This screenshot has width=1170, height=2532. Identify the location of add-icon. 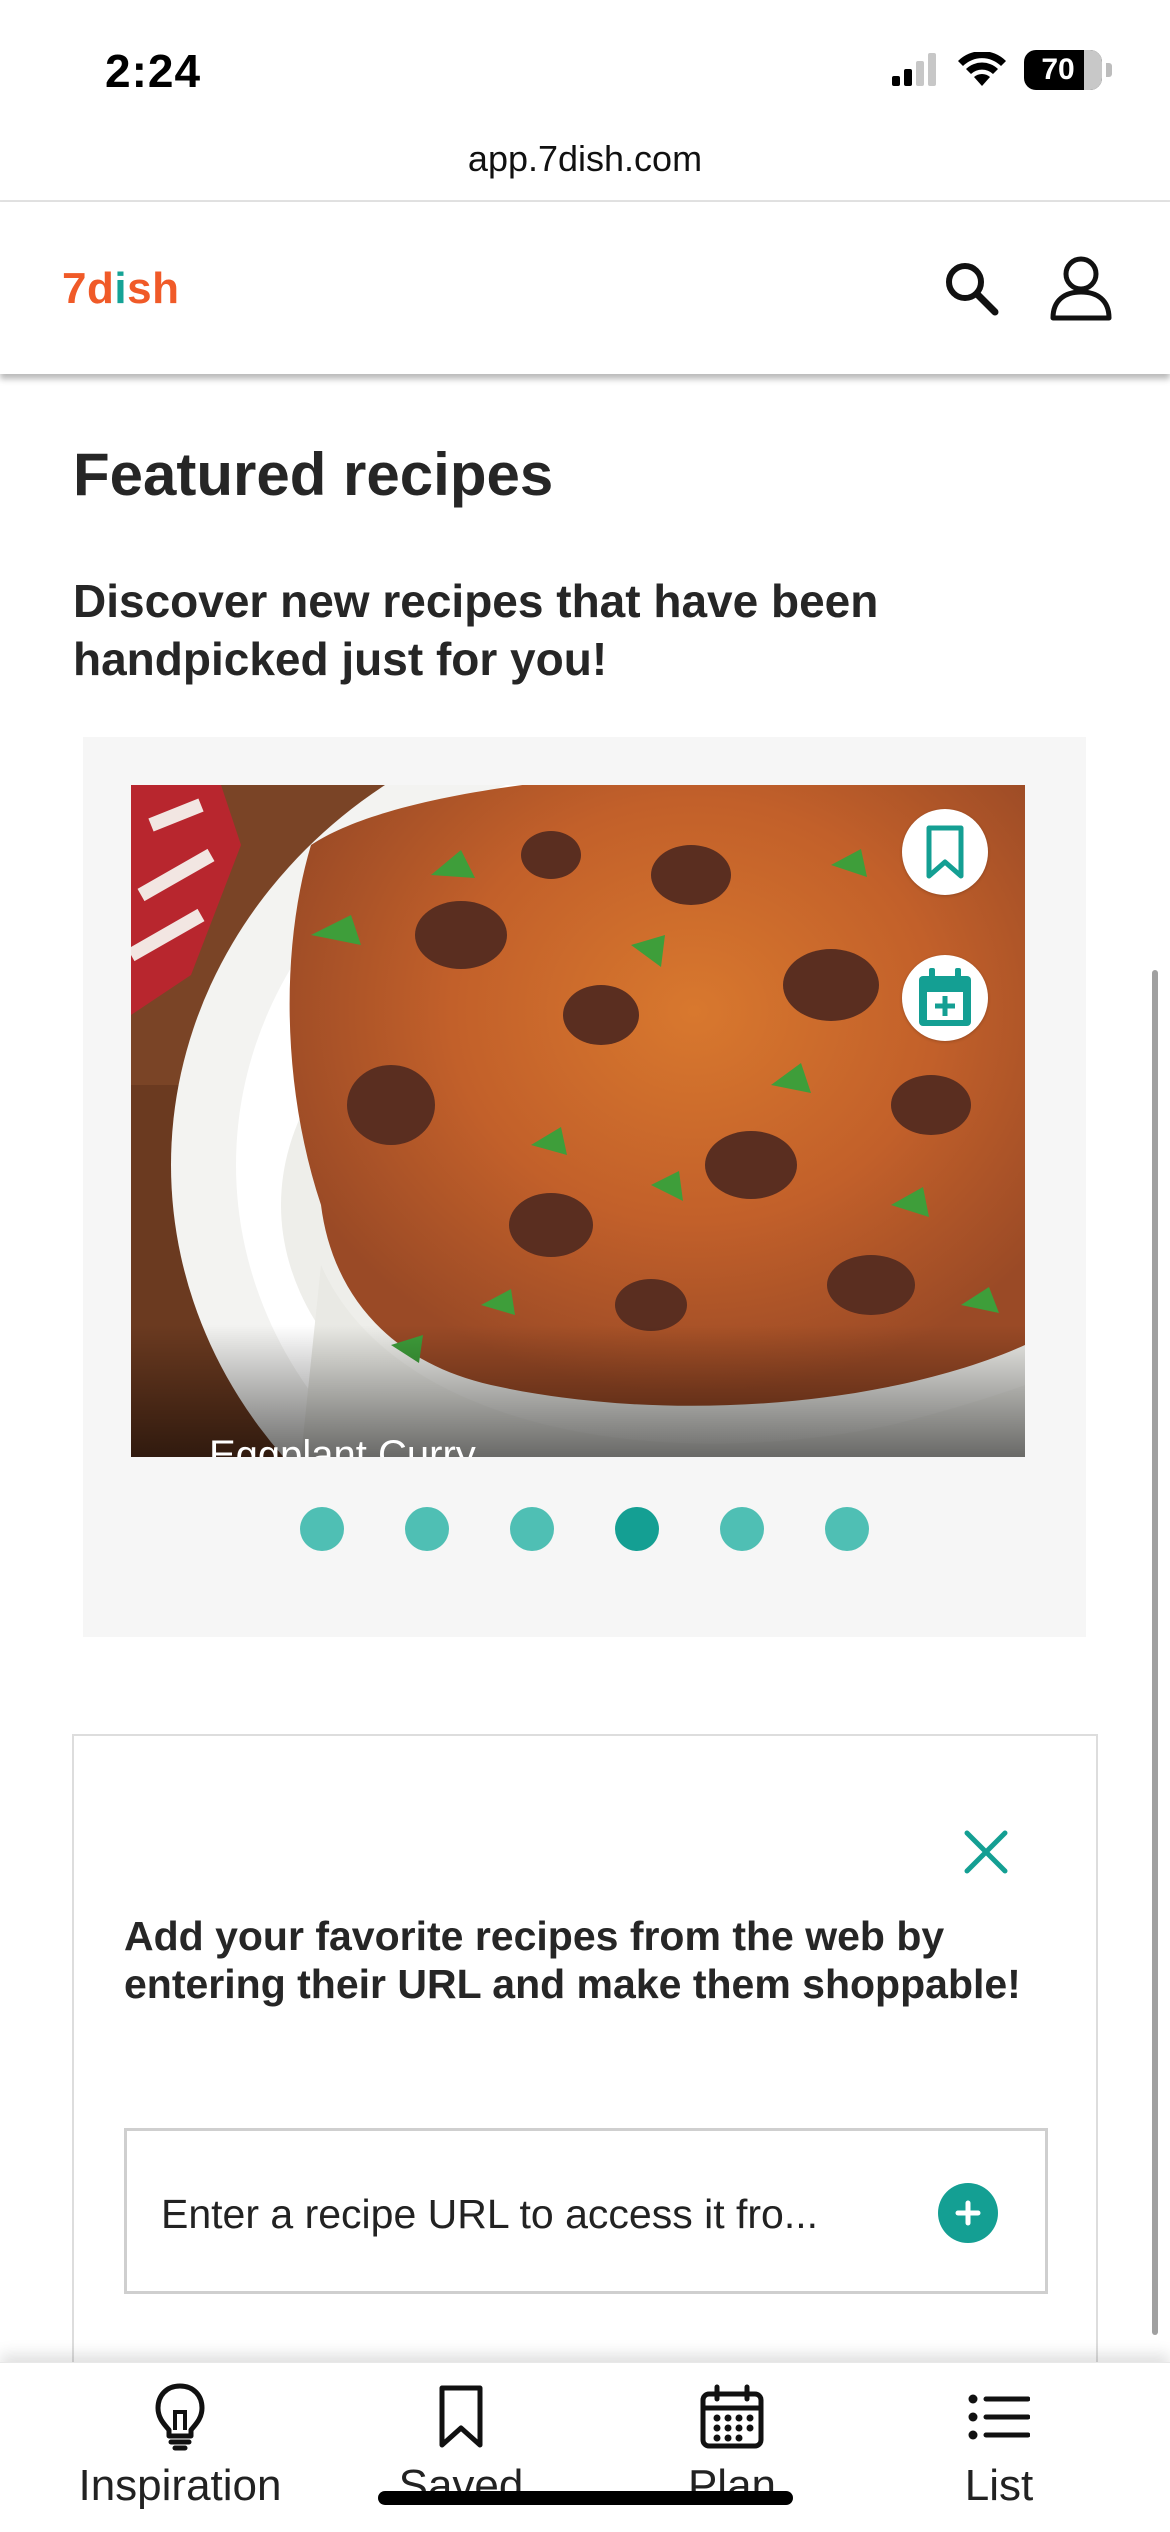
(968, 2213).